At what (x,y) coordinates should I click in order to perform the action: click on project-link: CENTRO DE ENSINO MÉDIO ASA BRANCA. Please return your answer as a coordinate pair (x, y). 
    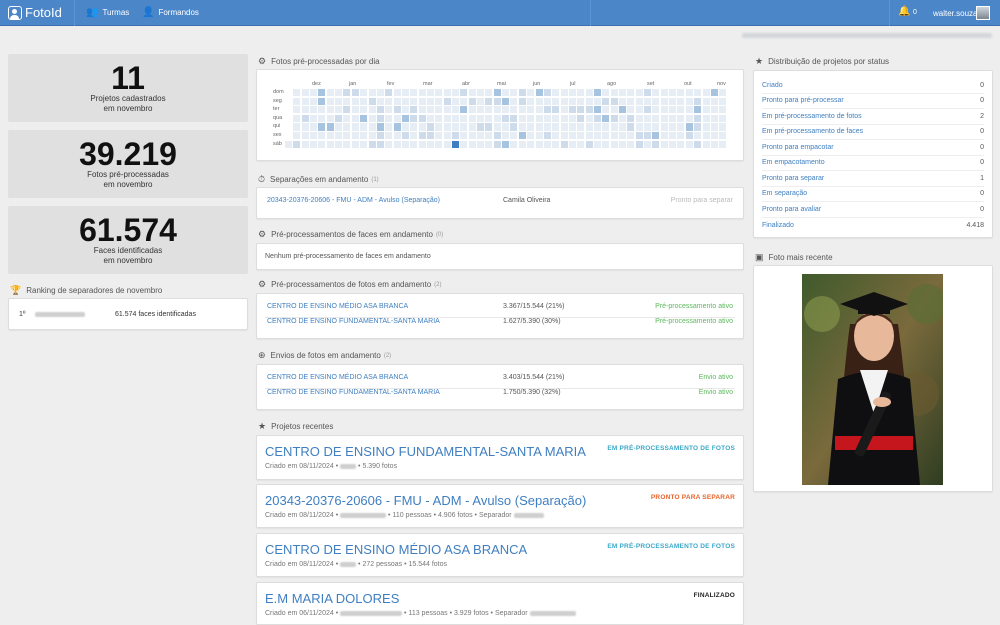
    Looking at the image, I should click on (337, 306).